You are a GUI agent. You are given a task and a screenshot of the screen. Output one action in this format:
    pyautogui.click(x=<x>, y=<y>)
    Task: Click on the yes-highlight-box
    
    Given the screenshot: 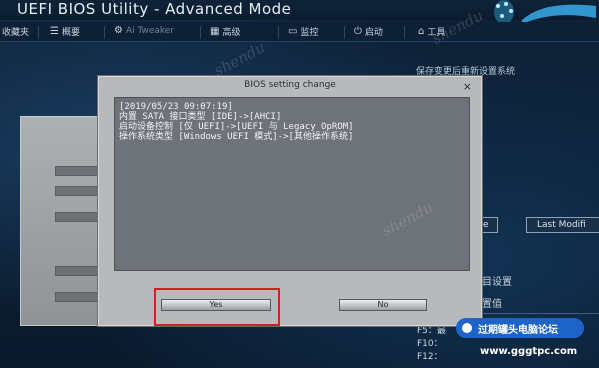 What is the action you would take?
    pyautogui.click(x=217, y=307)
    